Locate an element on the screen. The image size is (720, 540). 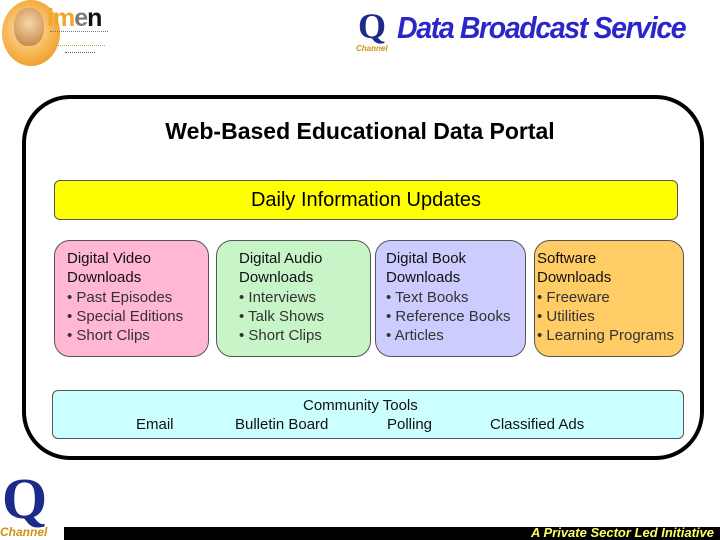
q-channel-logo-large: Q Channel is located at coordinates (28, 505).